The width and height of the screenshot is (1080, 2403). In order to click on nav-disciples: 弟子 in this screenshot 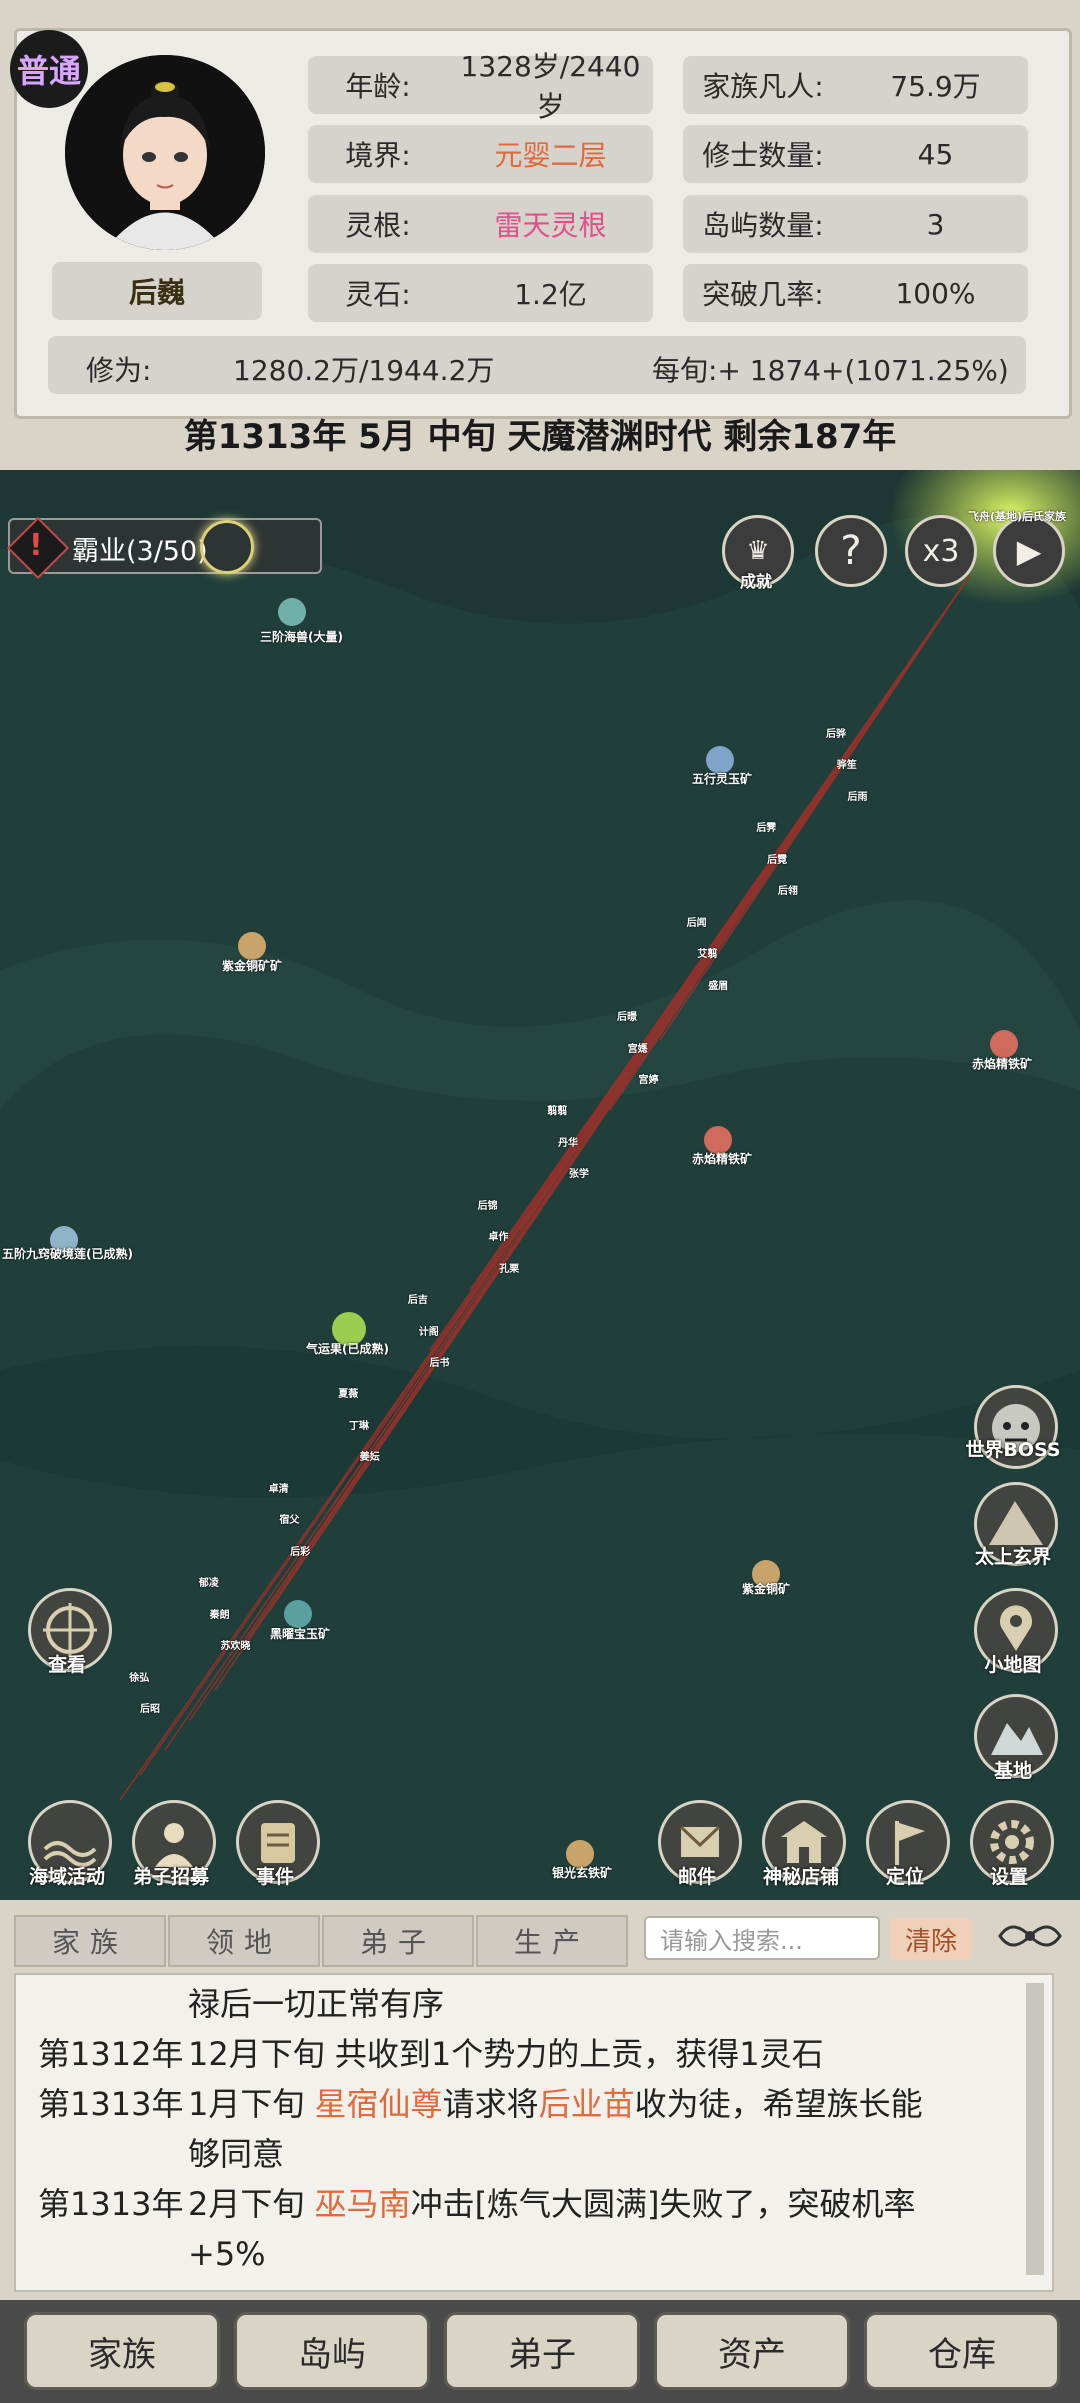, I will do `click(542, 2351)`.